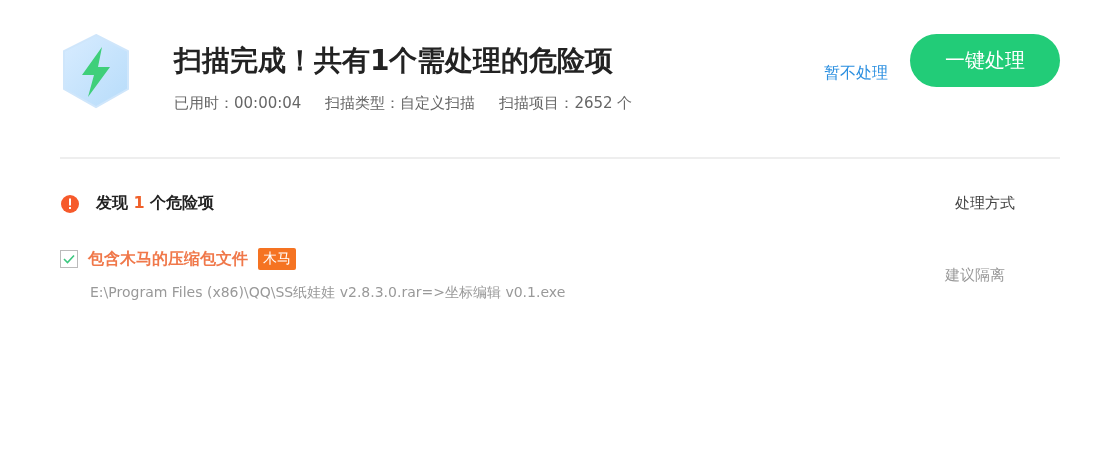 This screenshot has width=1100, height=450. Describe the element at coordinates (238, 103) in the screenshot. I see `scan-stat: 已用时：00:00:04` at that location.